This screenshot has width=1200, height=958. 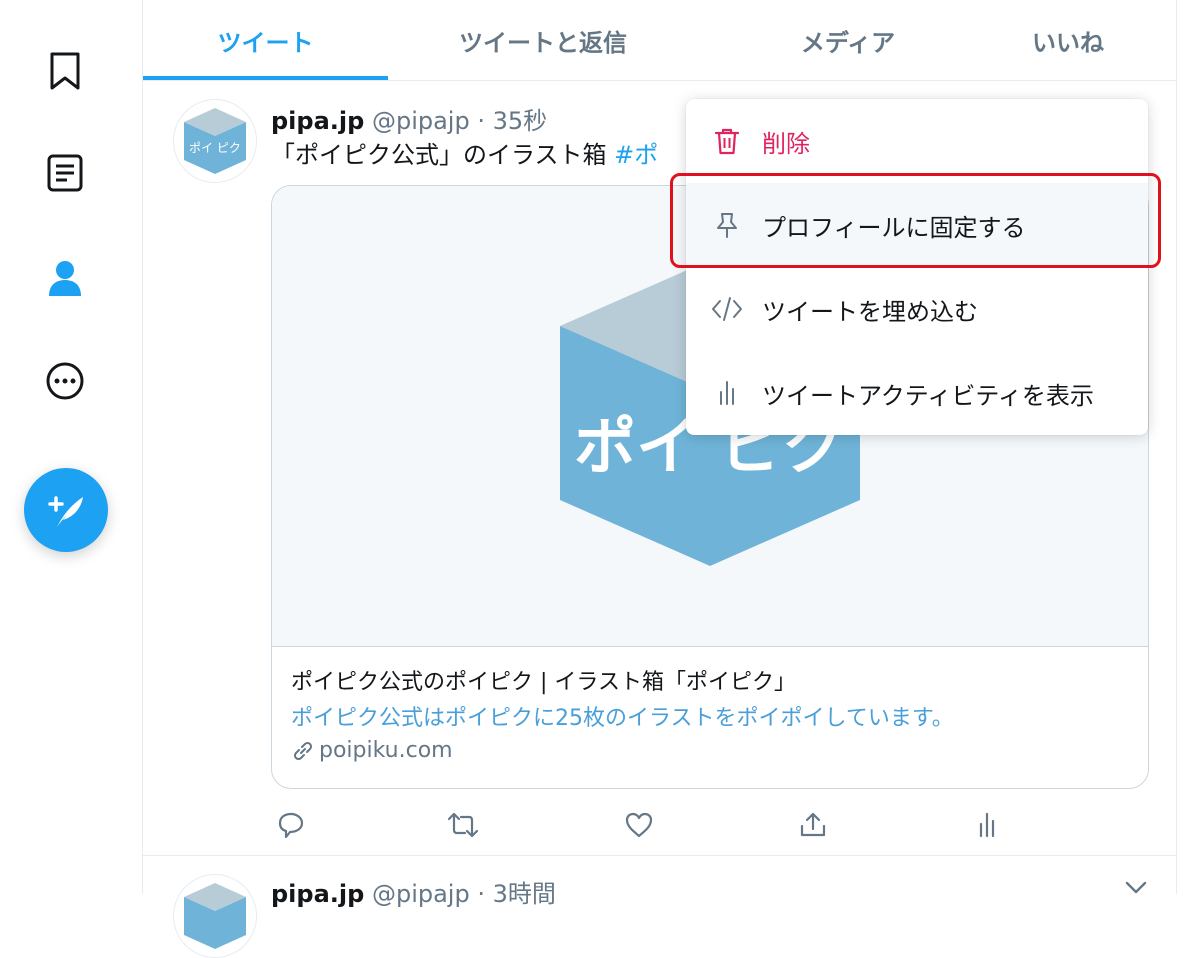 What do you see at coordinates (303, 750) in the screenshot?
I see `link-icon` at bounding box center [303, 750].